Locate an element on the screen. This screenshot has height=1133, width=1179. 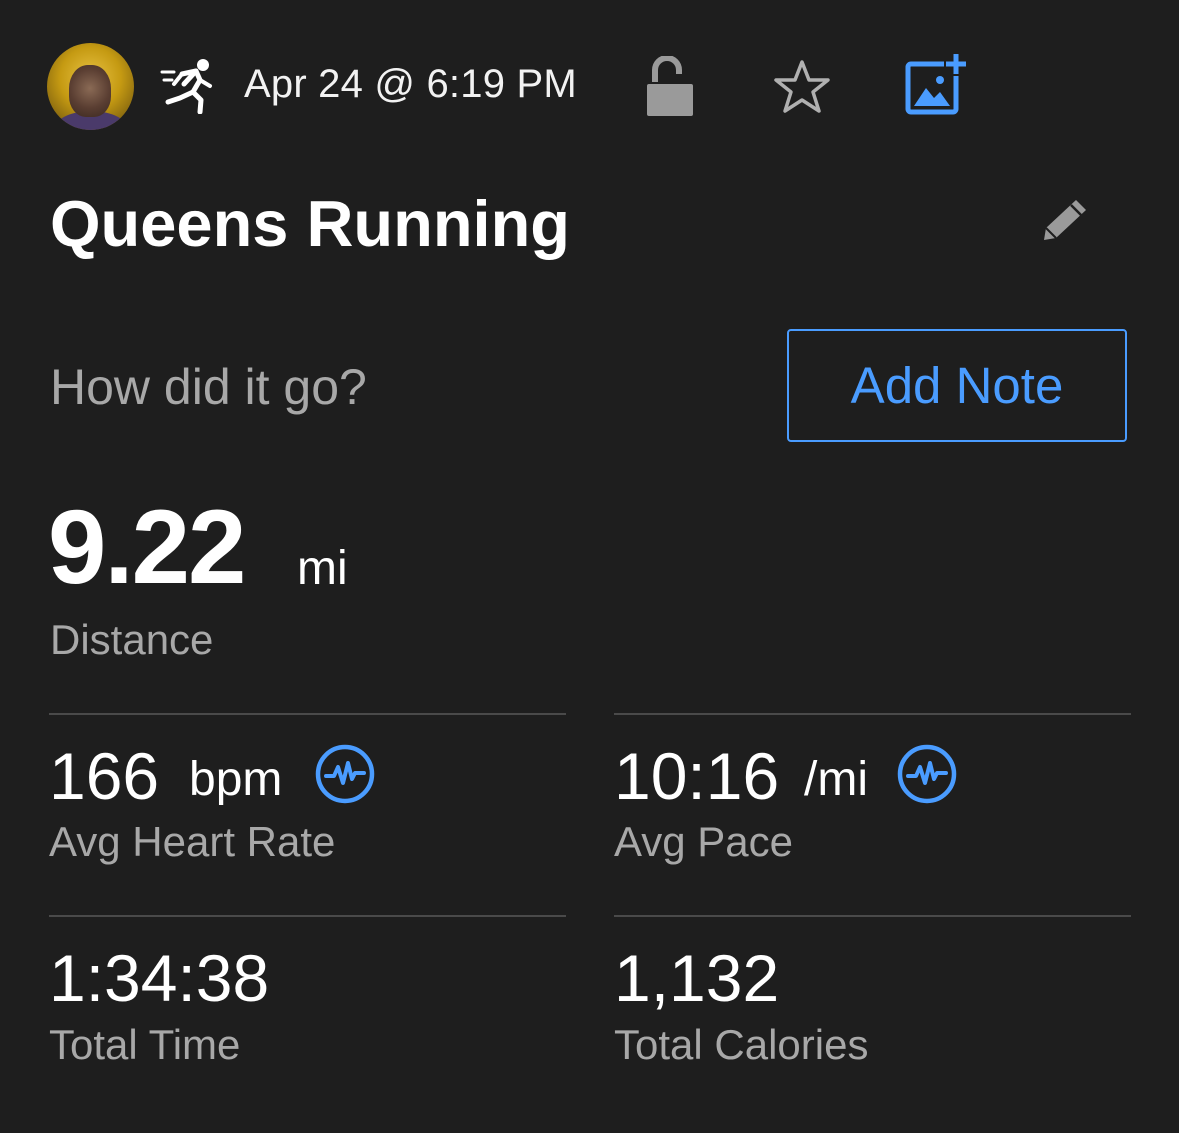
distance-value: 9.22 is located at coordinates (147, 547).